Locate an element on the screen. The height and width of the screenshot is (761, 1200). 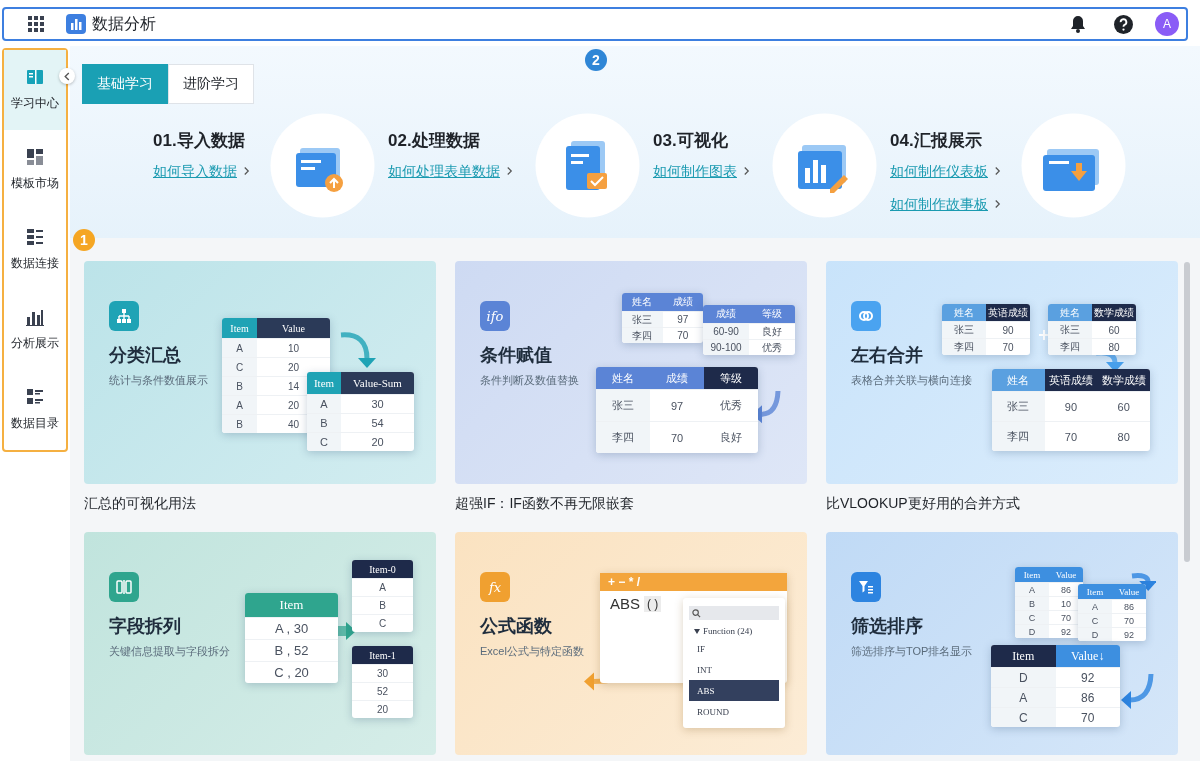
step-title: 04.汇报展示 is located at coordinates (936, 141).